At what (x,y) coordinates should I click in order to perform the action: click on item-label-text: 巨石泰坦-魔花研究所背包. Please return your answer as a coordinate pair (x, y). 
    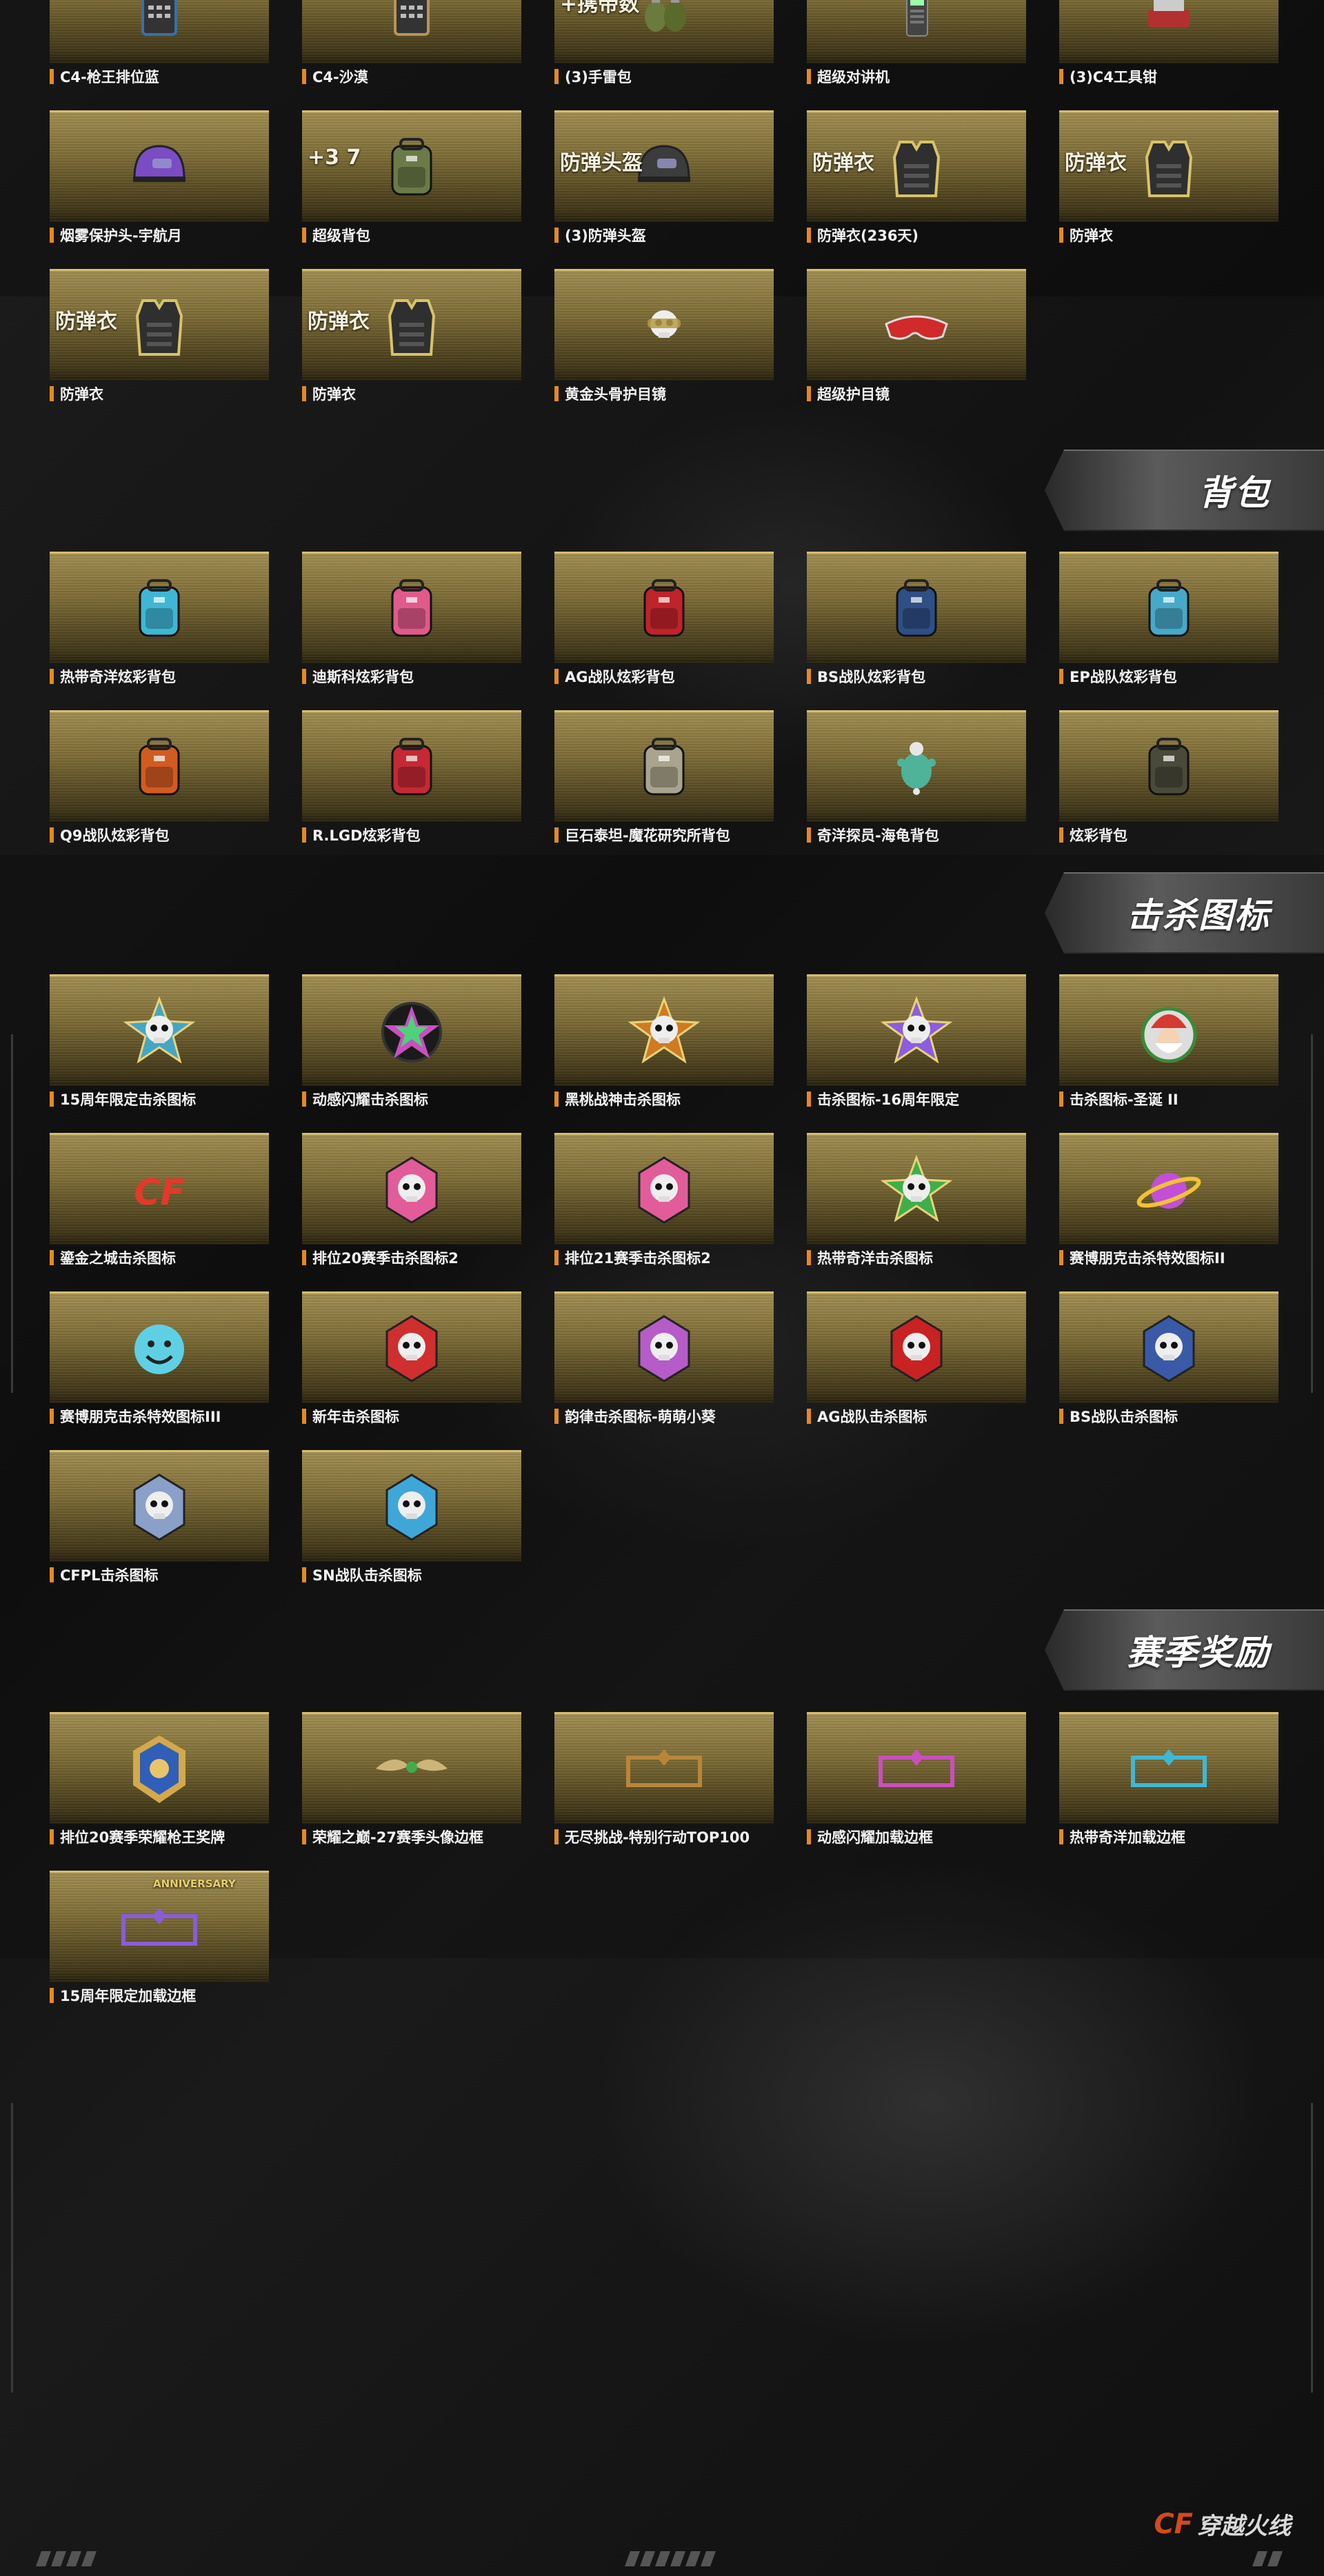
    Looking at the image, I should click on (647, 835).